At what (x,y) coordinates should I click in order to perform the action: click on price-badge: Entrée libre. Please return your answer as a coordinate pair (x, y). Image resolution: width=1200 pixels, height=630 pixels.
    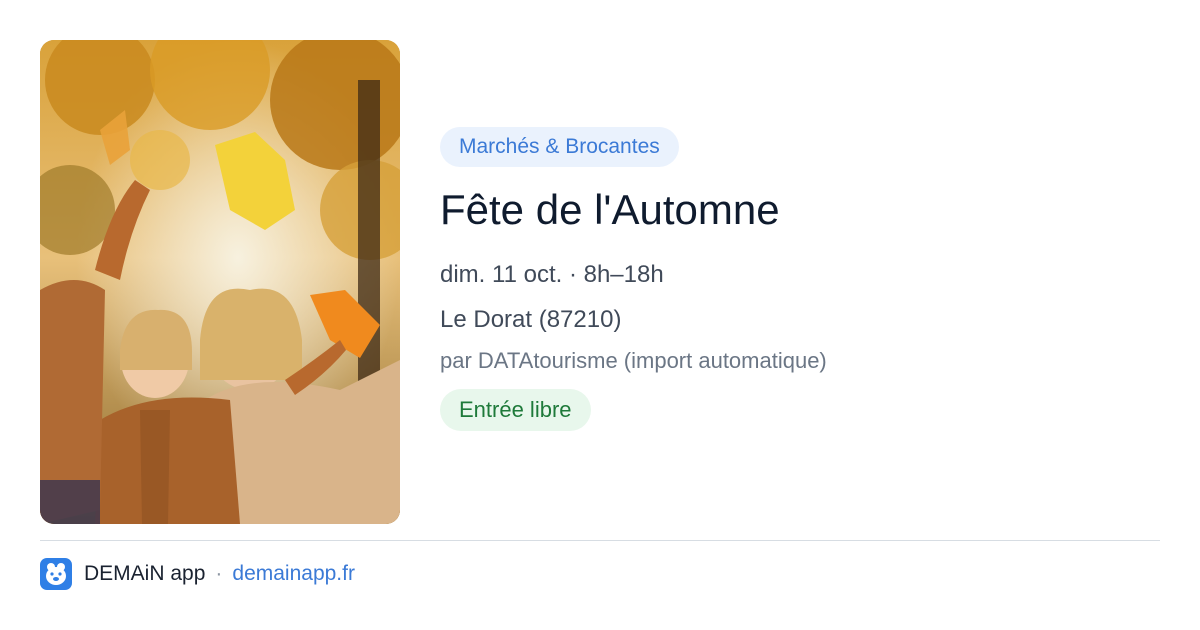
    Looking at the image, I should click on (515, 410).